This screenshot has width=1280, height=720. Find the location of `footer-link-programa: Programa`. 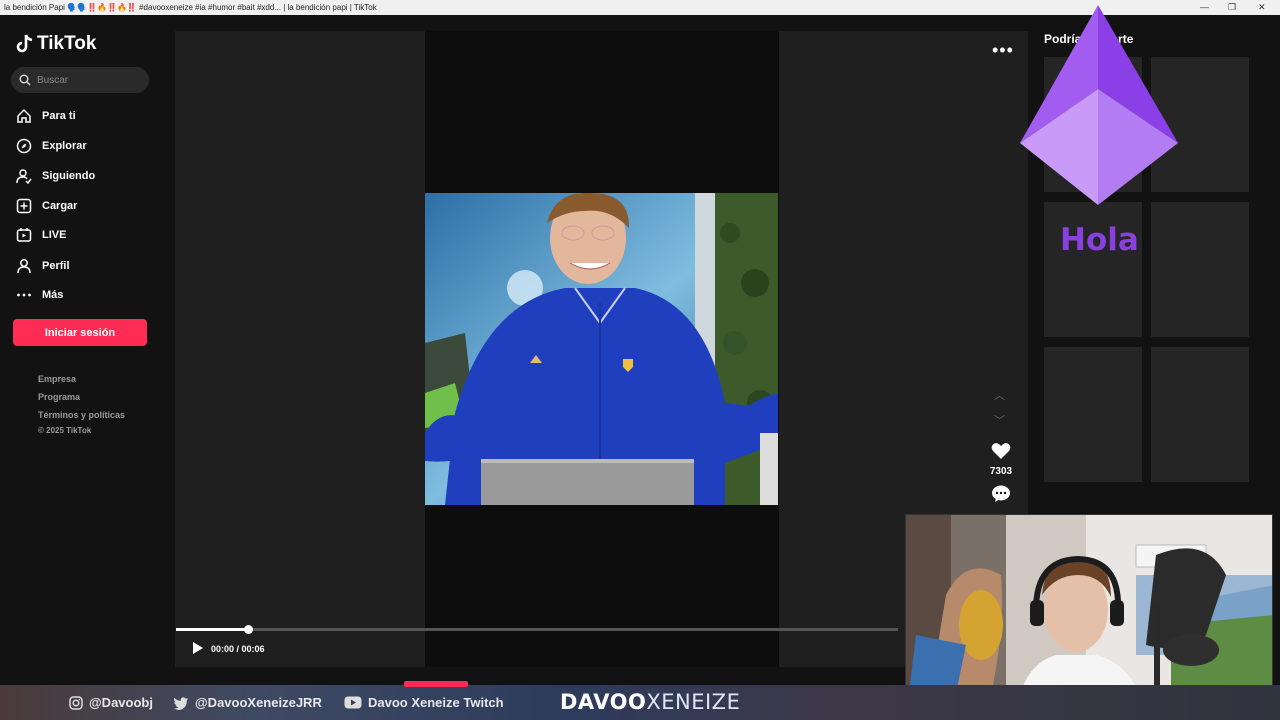

footer-link-programa: Programa is located at coordinates (59, 397).